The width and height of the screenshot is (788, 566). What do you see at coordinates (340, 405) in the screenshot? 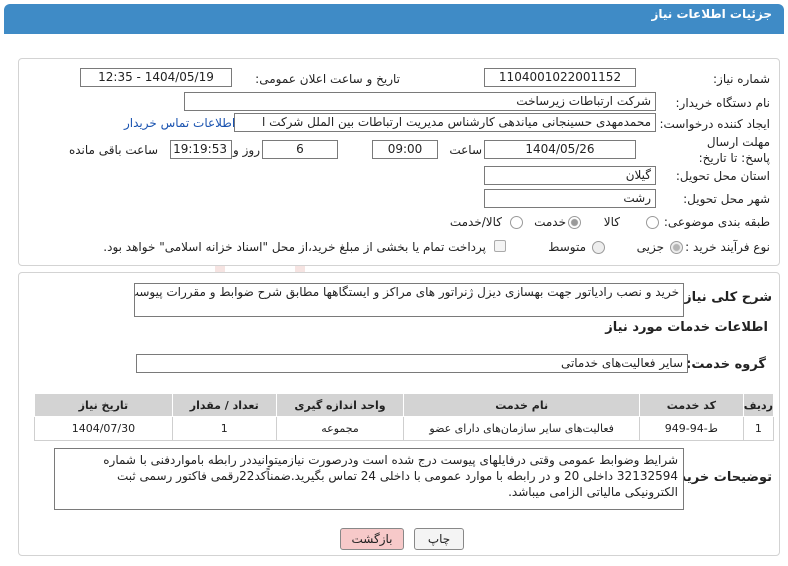
I see `col-unit: واحد اندازه گیری` at bounding box center [340, 405].